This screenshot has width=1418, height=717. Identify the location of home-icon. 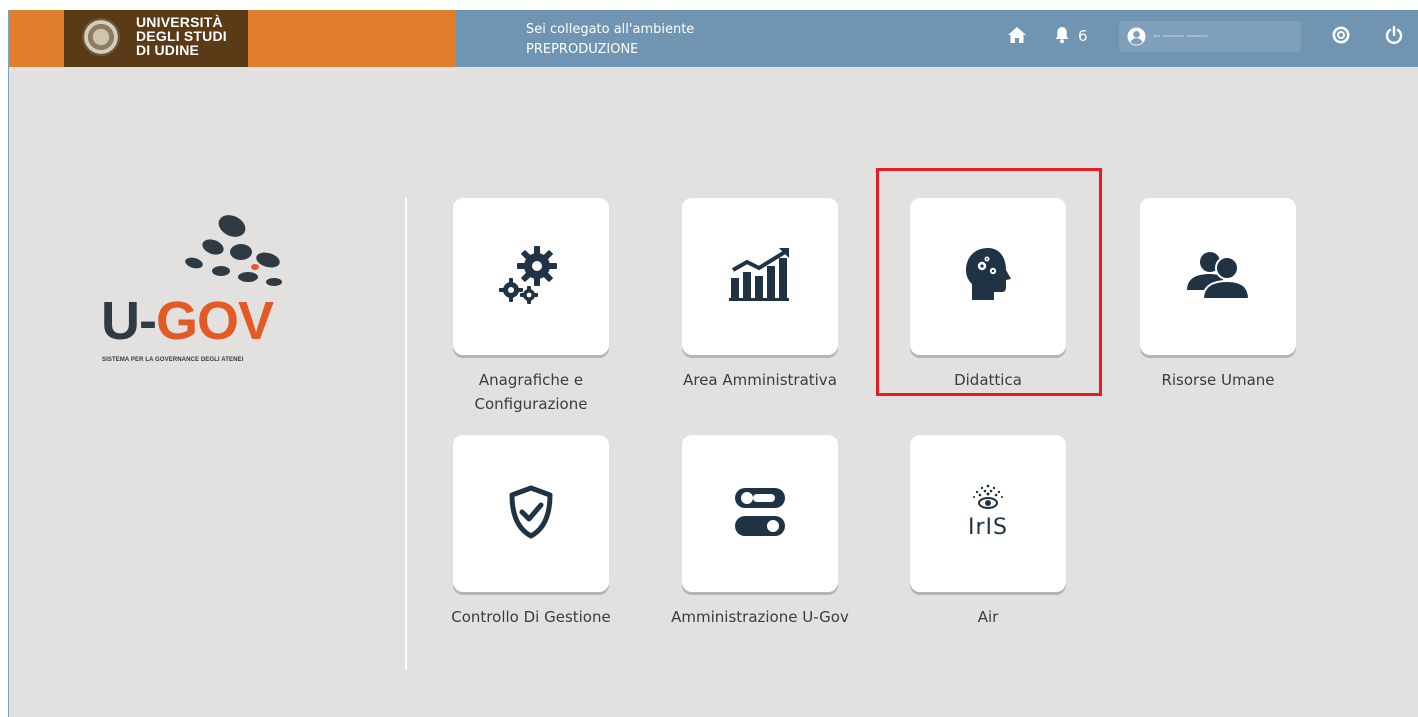
(1017, 37).